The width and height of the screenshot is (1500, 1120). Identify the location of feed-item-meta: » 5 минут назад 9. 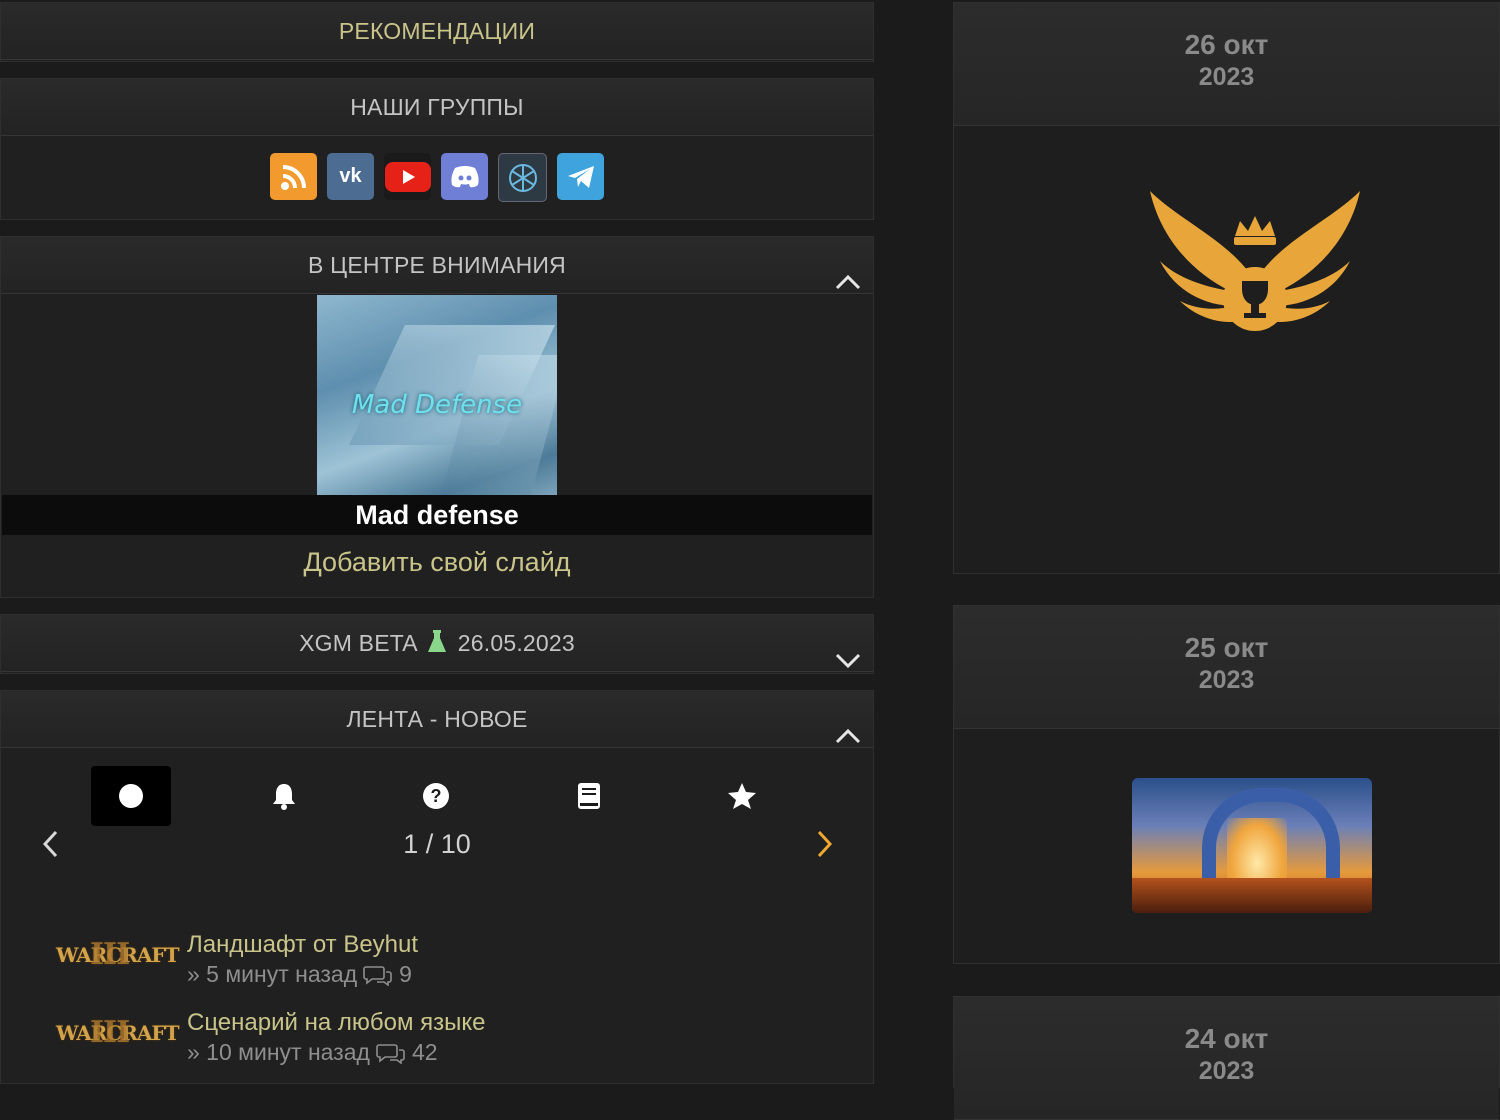
(299, 974).